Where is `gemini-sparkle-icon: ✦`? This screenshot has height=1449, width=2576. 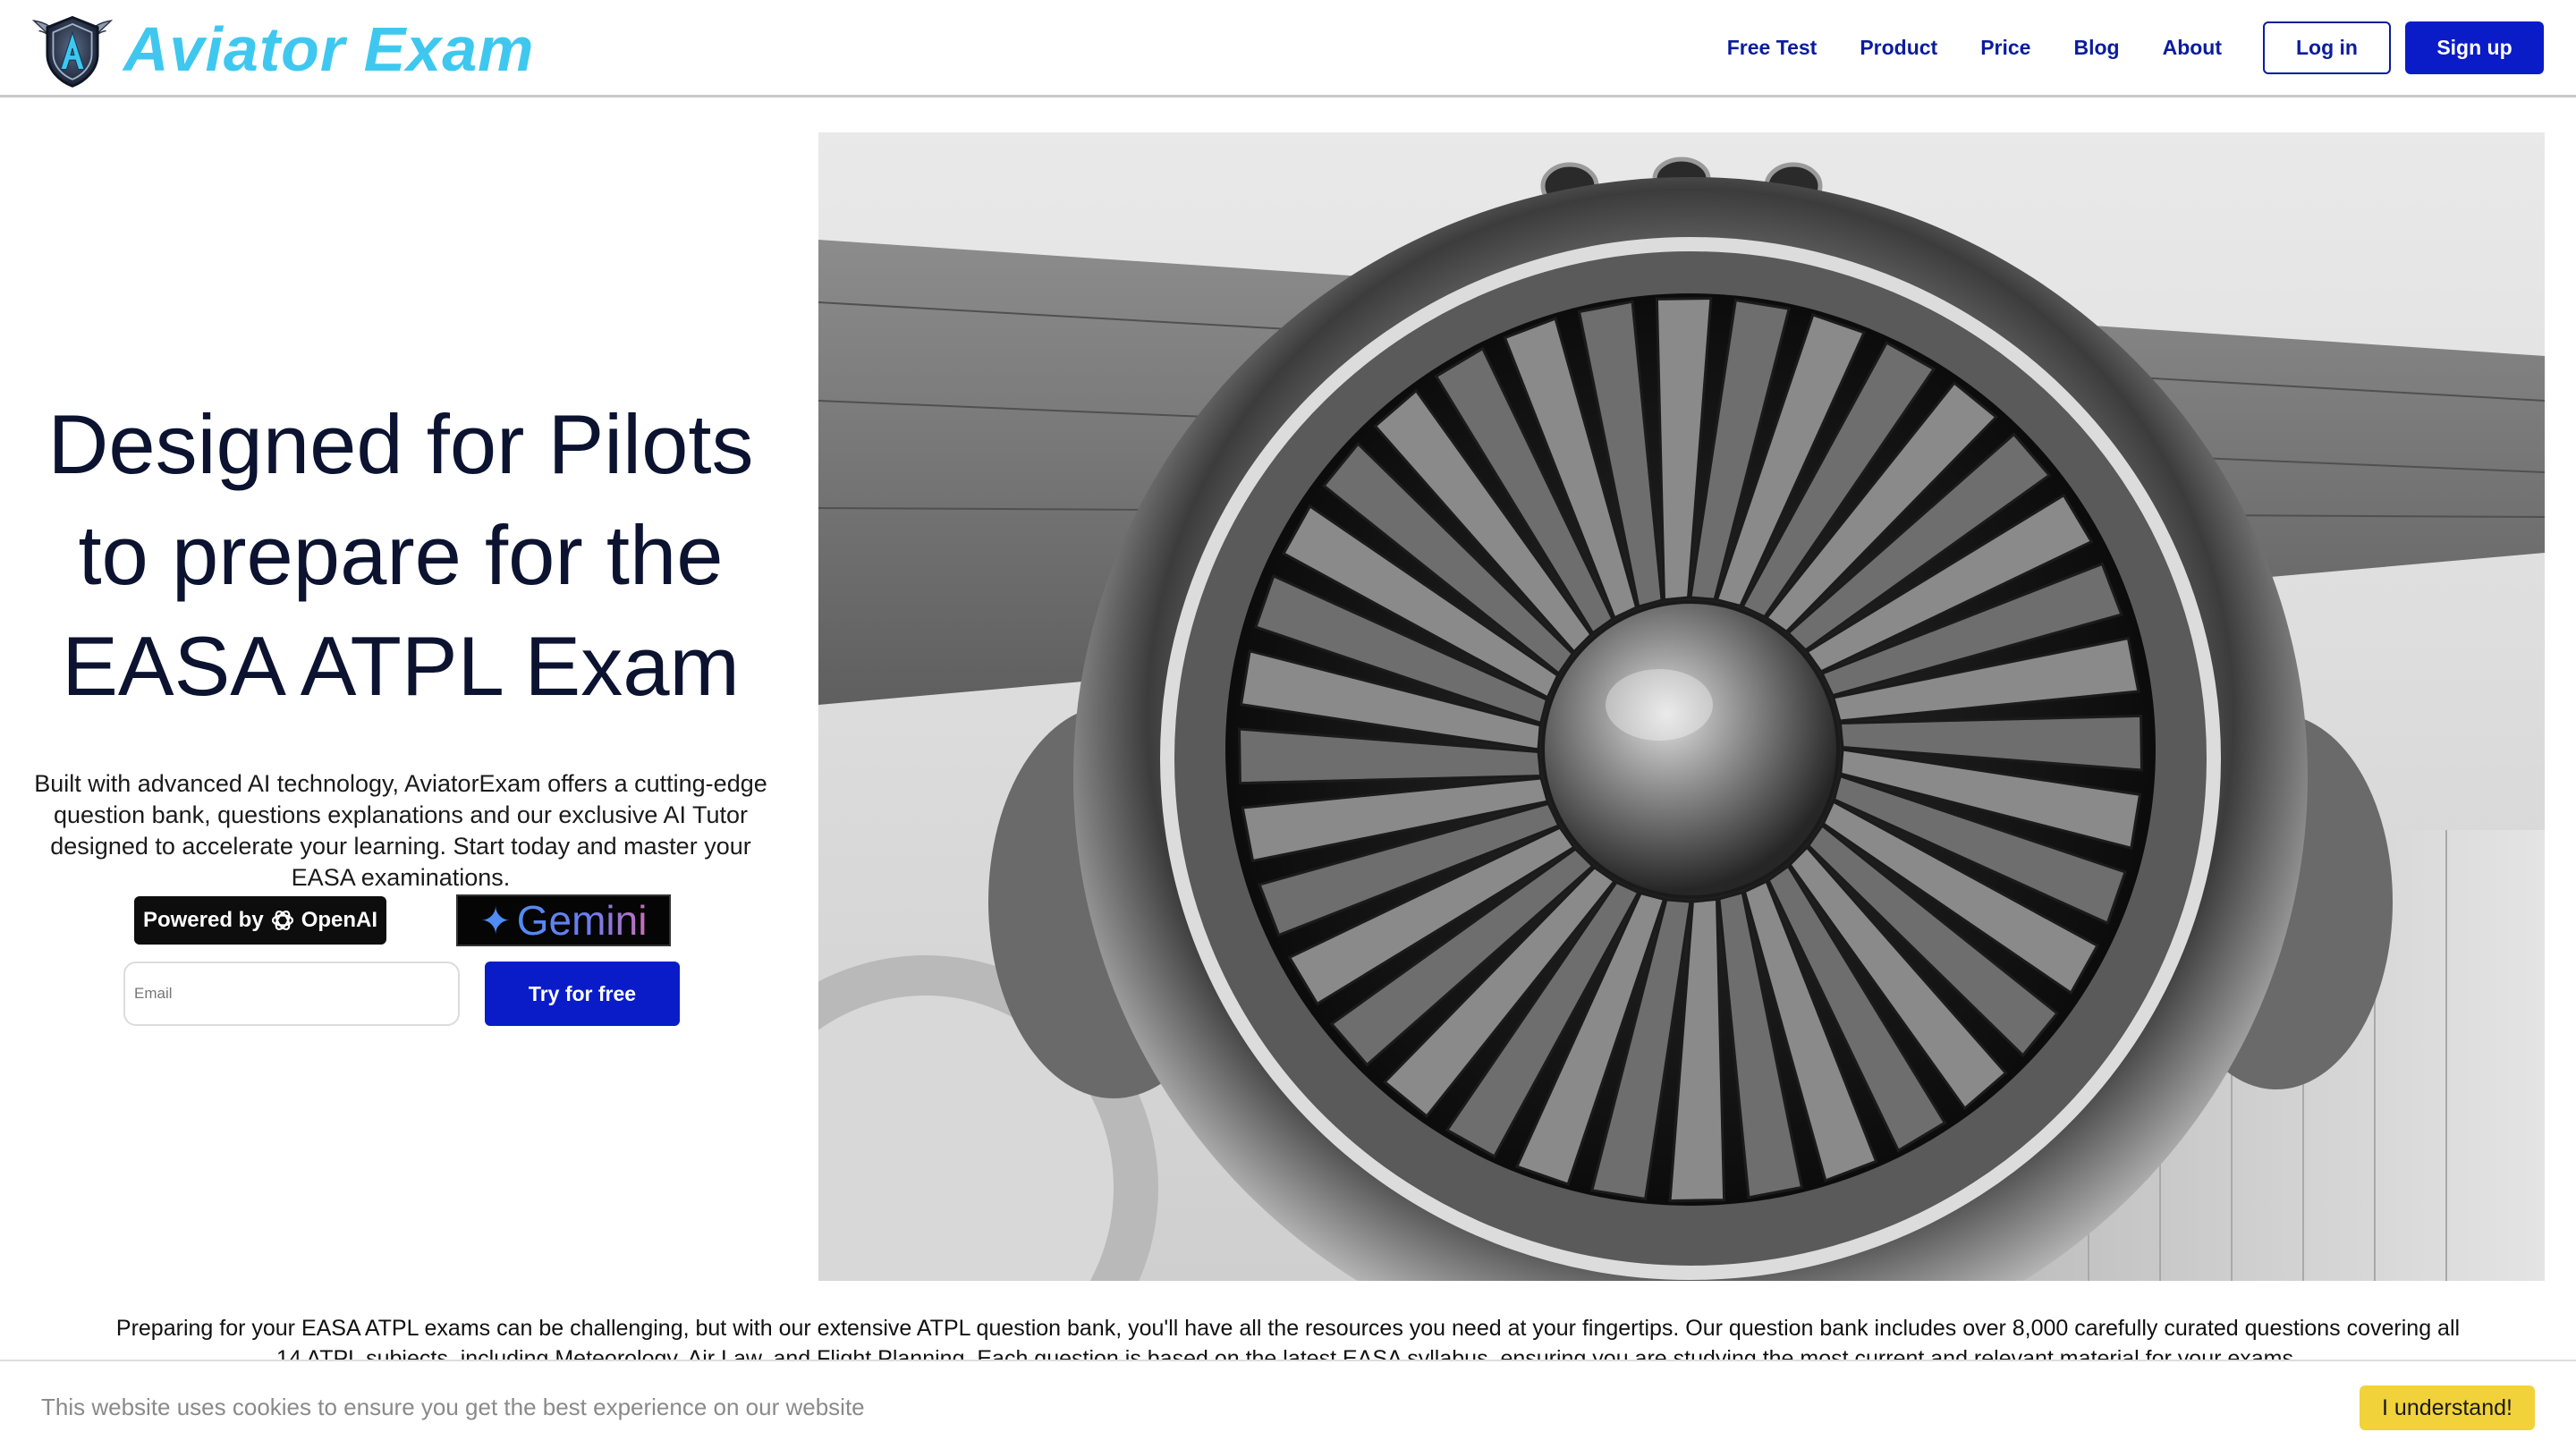 gemini-sparkle-icon: ✦ is located at coordinates (495, 920).